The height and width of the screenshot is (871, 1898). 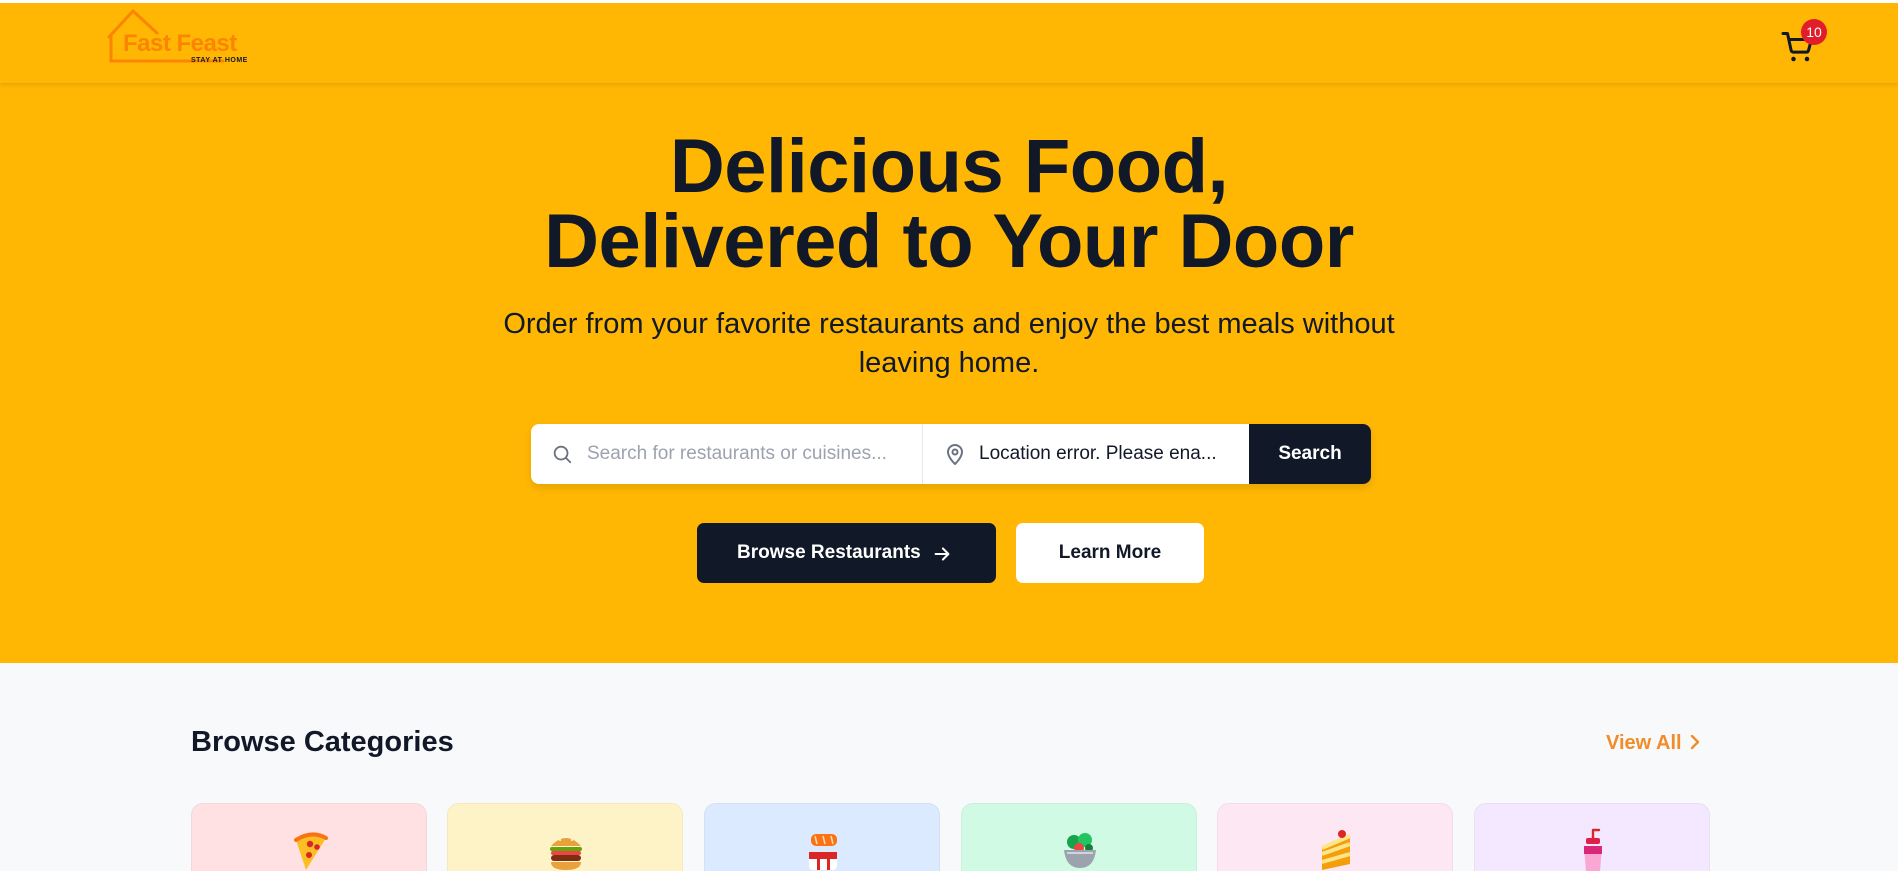 What do you see at coordinates (949, 41) in the screenshot?
I see `top-navbar: Fast Feast STAY AT HOME 10` at bounding box center [949, 41].